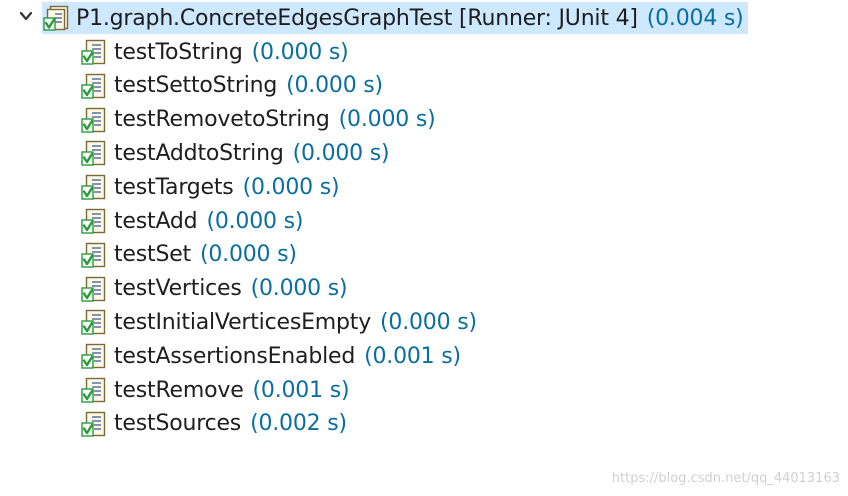  What do you see at coordinates (695, 18) in the screenshot?
I see `test-suite-time: (0.004 s)` at bounding box center [695, 18].